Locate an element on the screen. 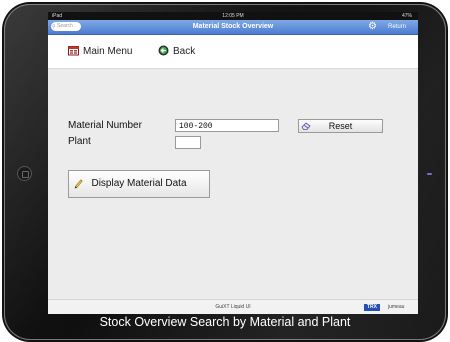  display-label: Display Material Data is located at coordinates (139, 183).